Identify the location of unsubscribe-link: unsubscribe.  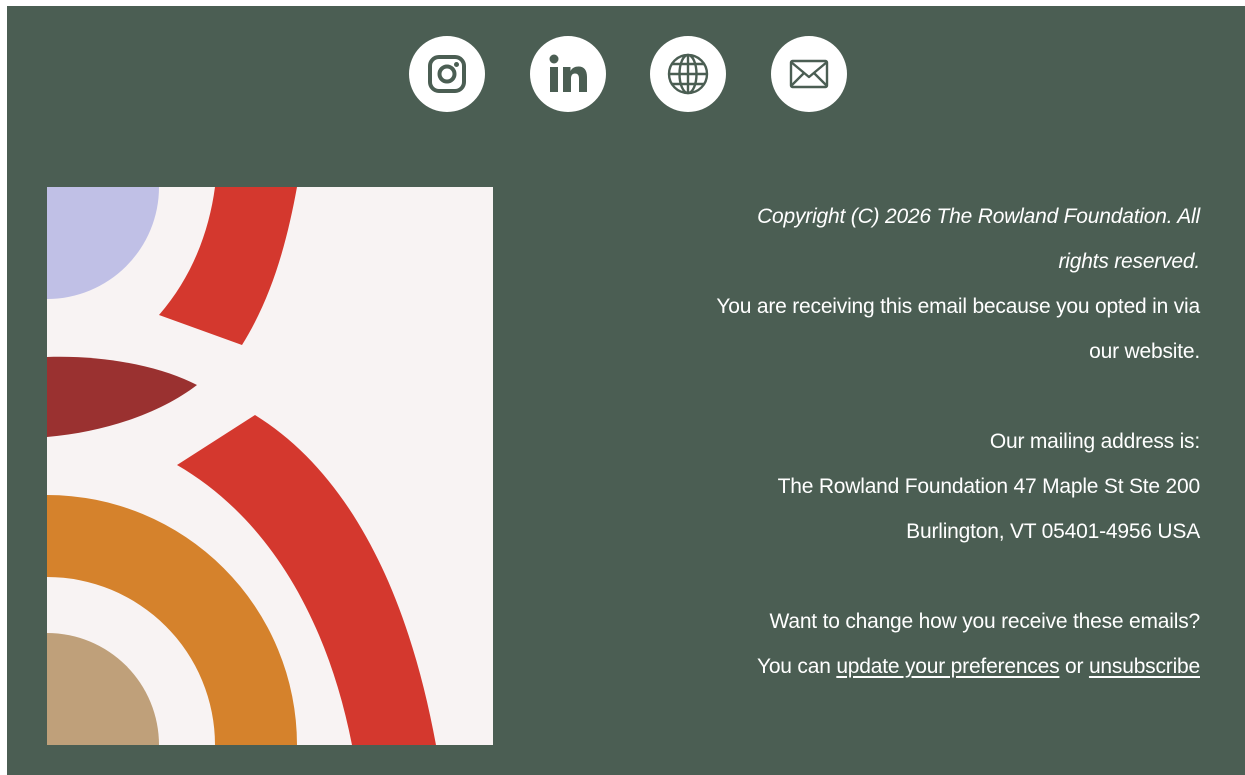
(1144, 666).